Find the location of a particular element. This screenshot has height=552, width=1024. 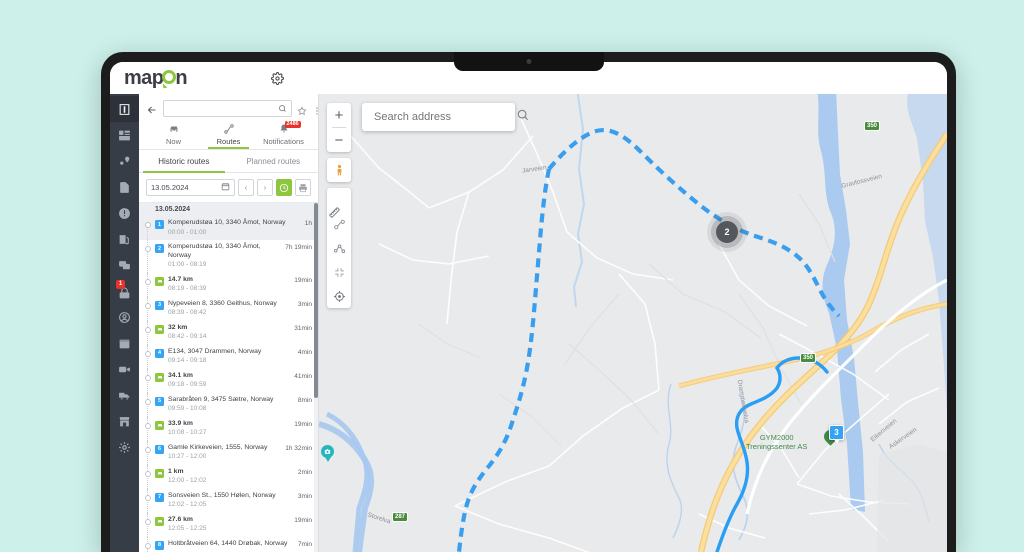

row-title: 34.1 km is located at coordinates (229, 376).